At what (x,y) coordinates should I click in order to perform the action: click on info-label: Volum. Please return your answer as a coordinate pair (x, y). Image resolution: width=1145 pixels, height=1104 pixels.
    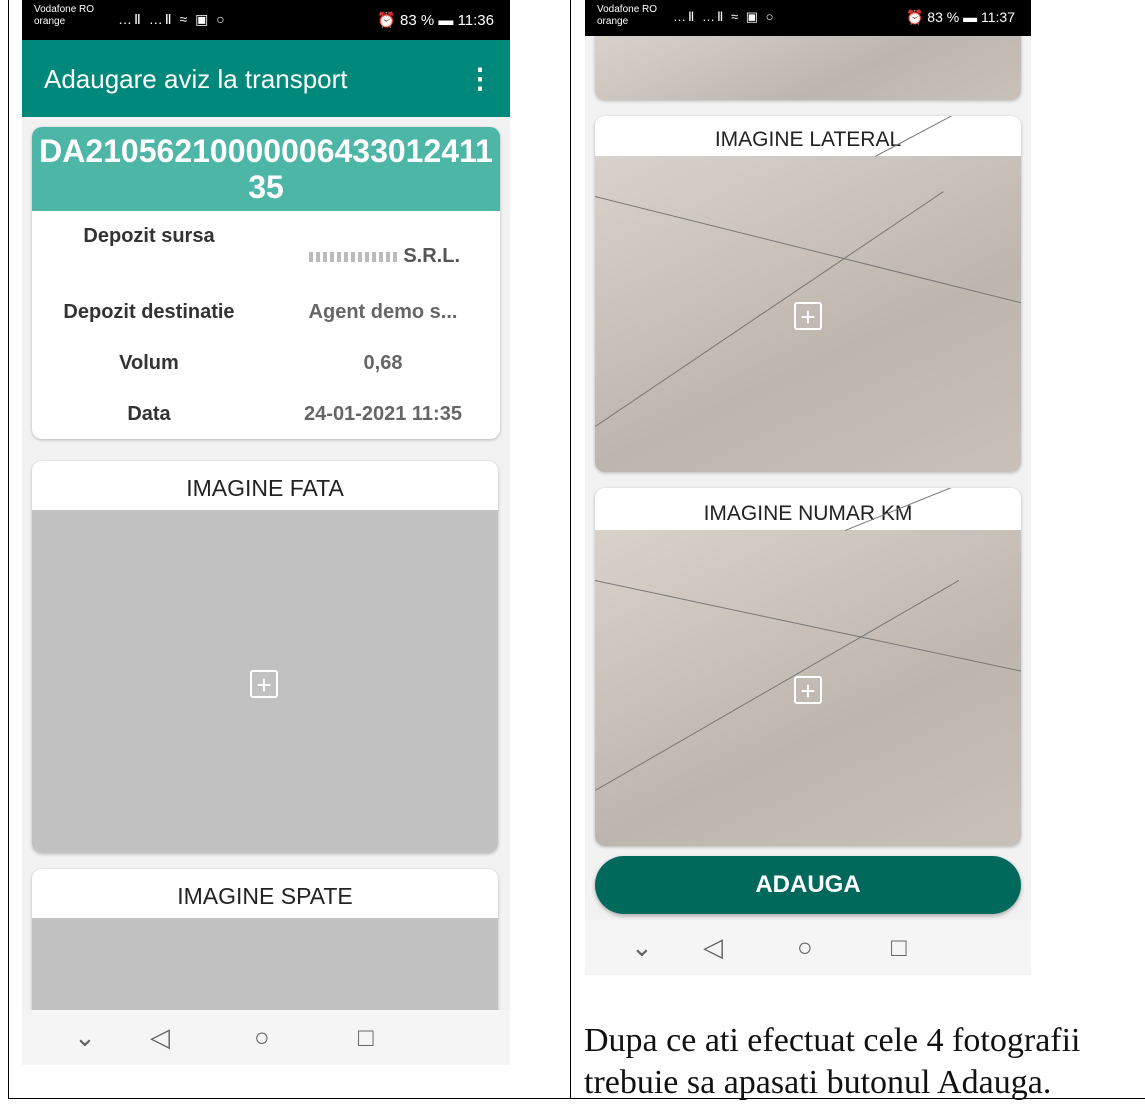
    Looking at the image, I should click on (149, 363).